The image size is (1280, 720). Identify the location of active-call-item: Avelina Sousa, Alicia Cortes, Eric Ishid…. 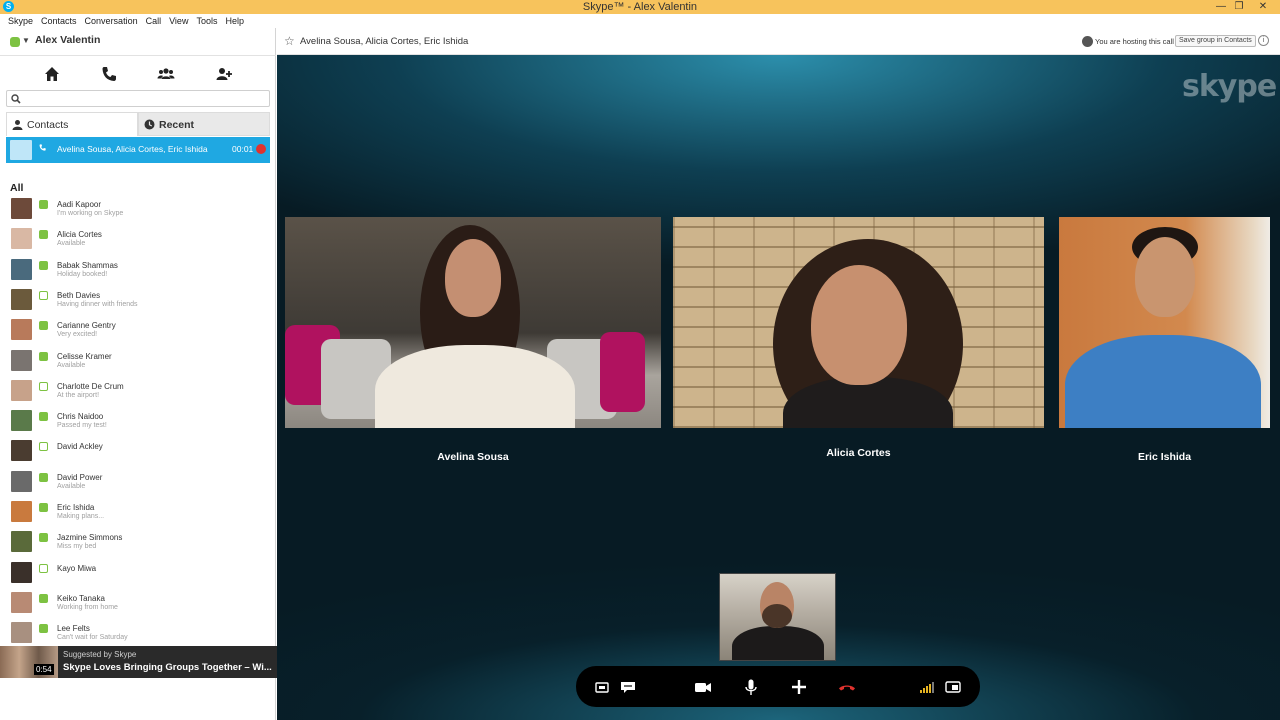
(138, 150).